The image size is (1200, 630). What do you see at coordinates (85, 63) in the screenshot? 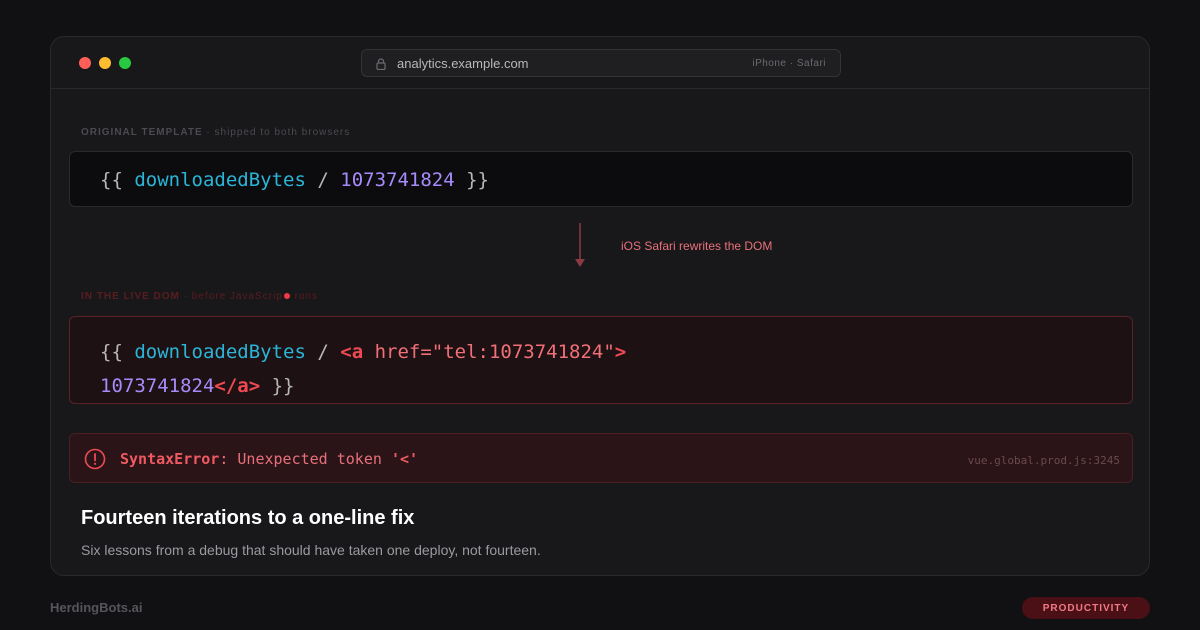
I see `close-window-button` at bounding box center [85, 63].